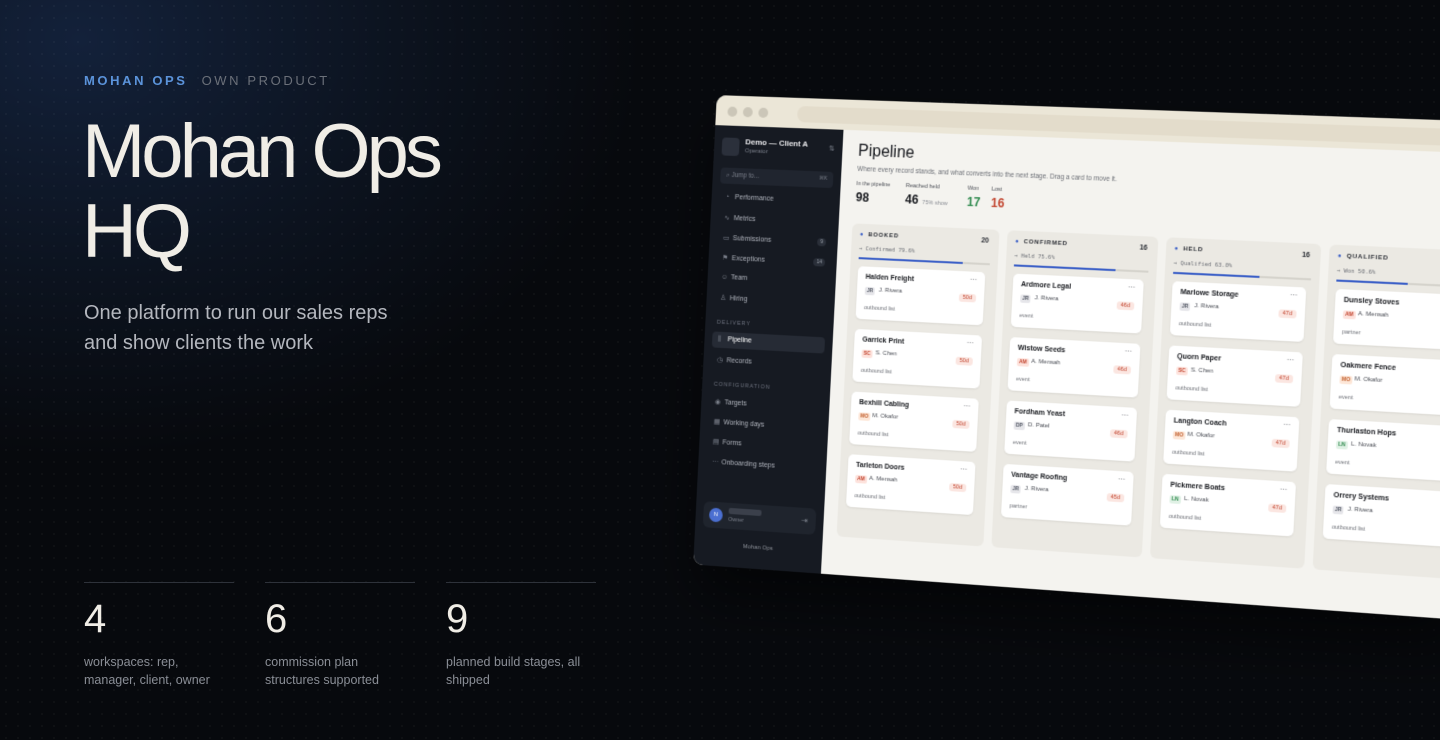 This screenshot has width=1440, height=740. What do you see at coordinates (1341, 445) in the screenshot?
I see `owner-initials: LN` at bounding box center [1341, 445].